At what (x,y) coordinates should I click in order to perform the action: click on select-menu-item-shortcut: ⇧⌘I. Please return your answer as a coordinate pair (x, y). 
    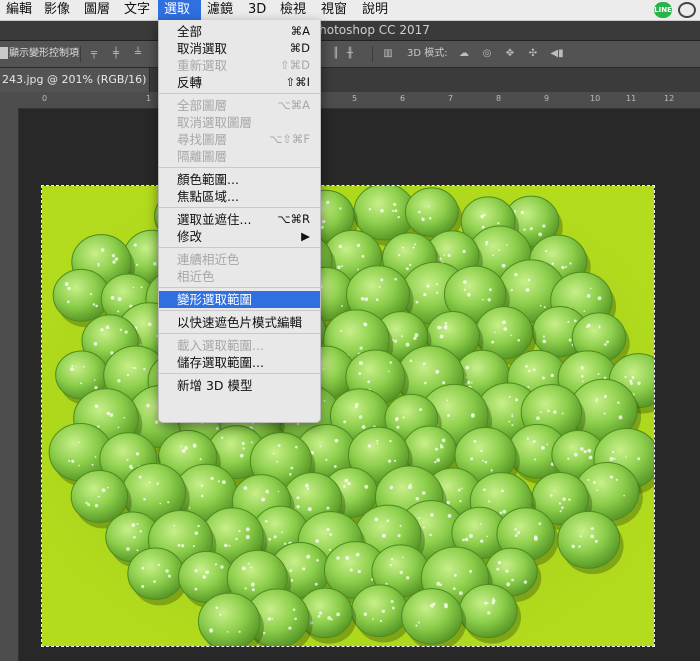
    Looking at the image, I should click on (297, 82).